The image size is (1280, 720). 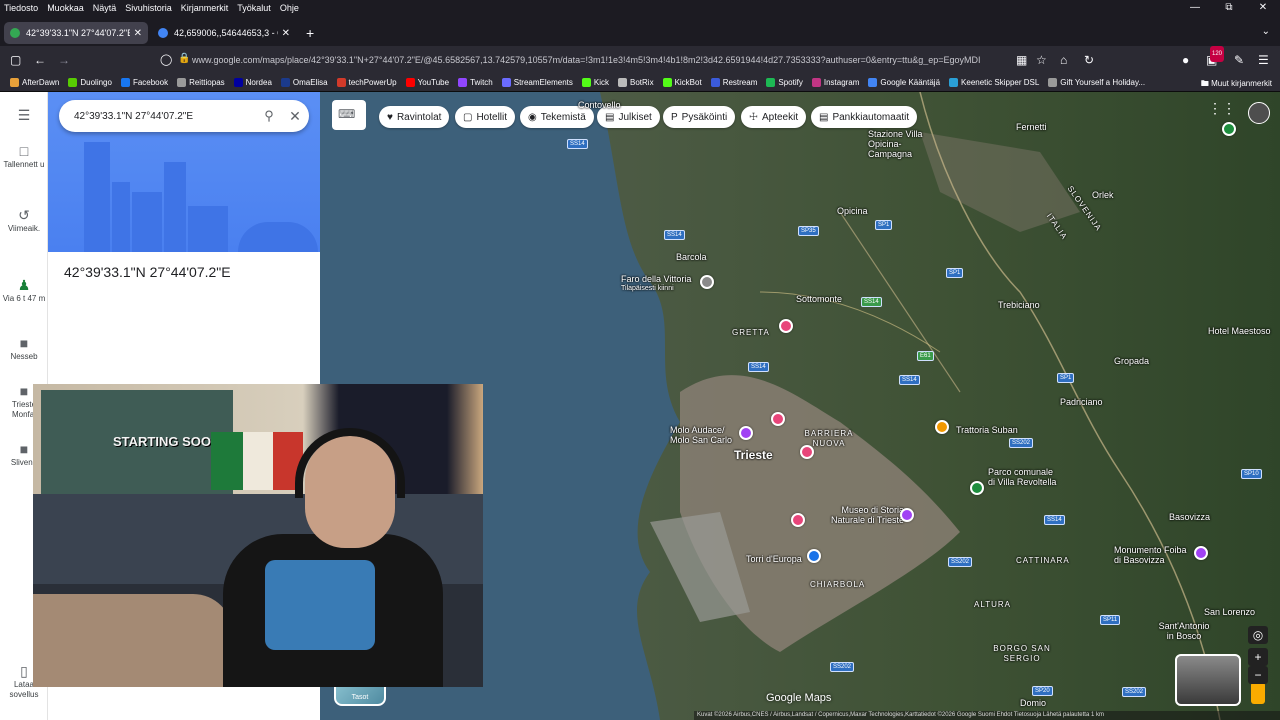 I want to click on shield-icon: ◯, so click(x=166, y=59).